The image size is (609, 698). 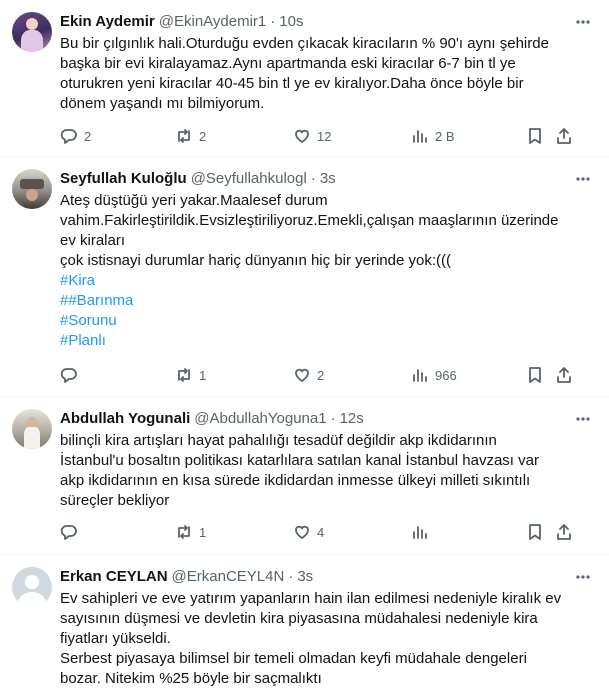 What do you see at coordinates (321, 375) in the screenshot?
I see `like-count: 2` at bounding box center [321, 375].